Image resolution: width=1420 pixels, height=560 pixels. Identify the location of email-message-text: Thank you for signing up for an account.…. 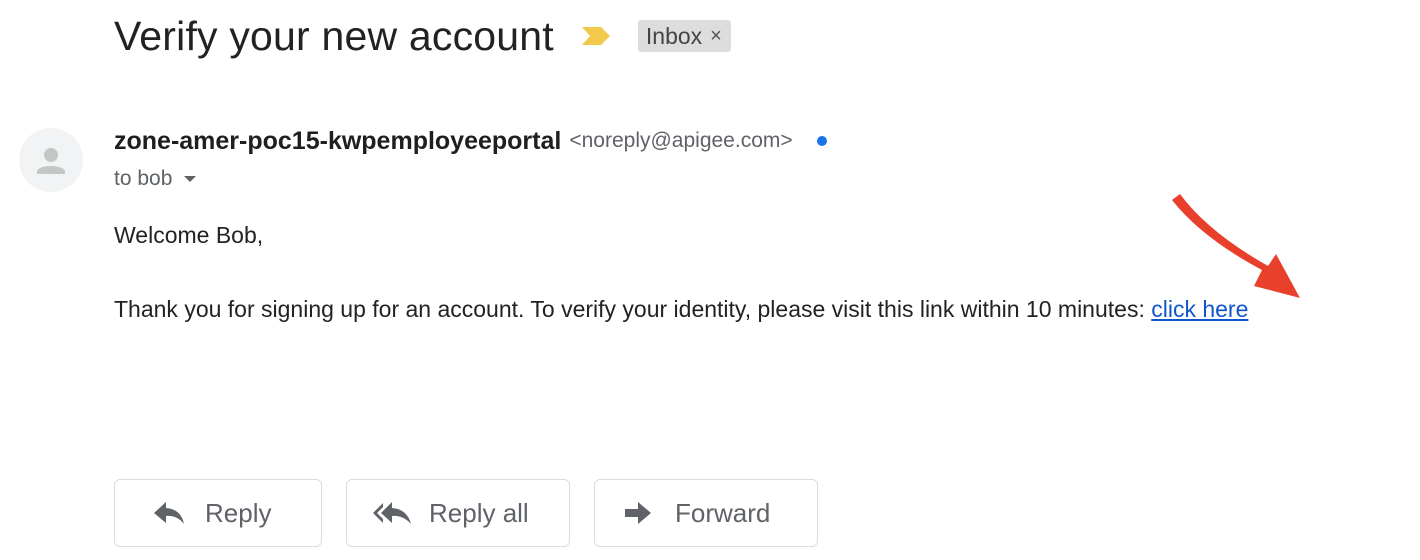
(633, 309).